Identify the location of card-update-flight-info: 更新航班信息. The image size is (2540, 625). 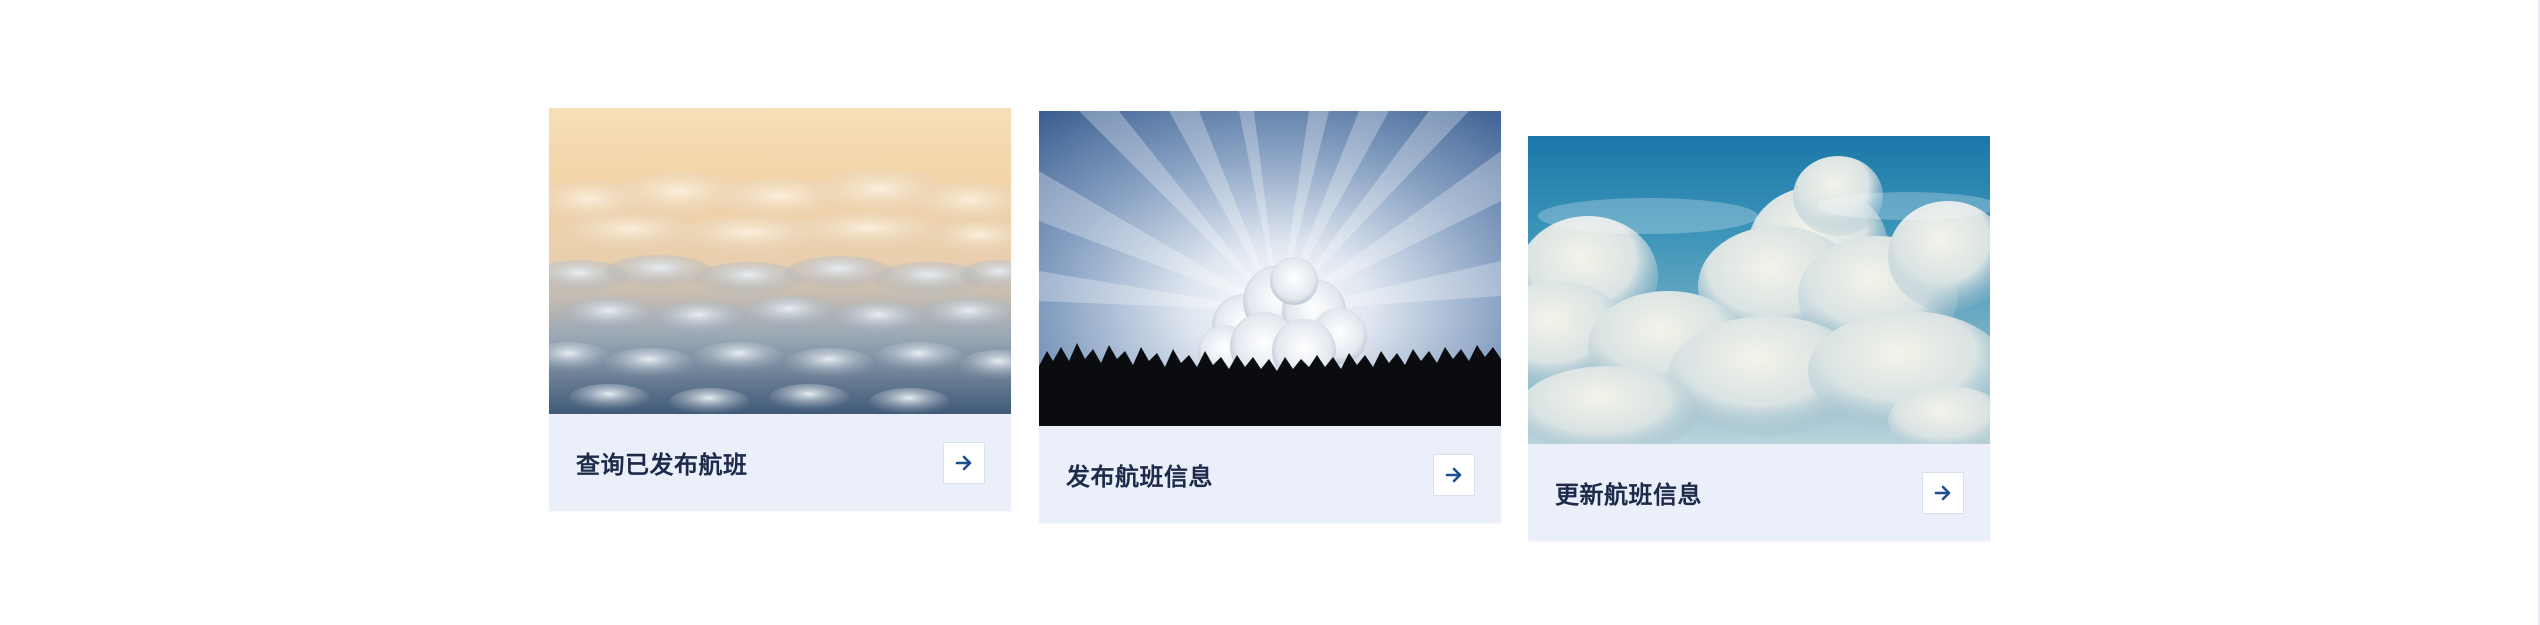
(1759, 338).